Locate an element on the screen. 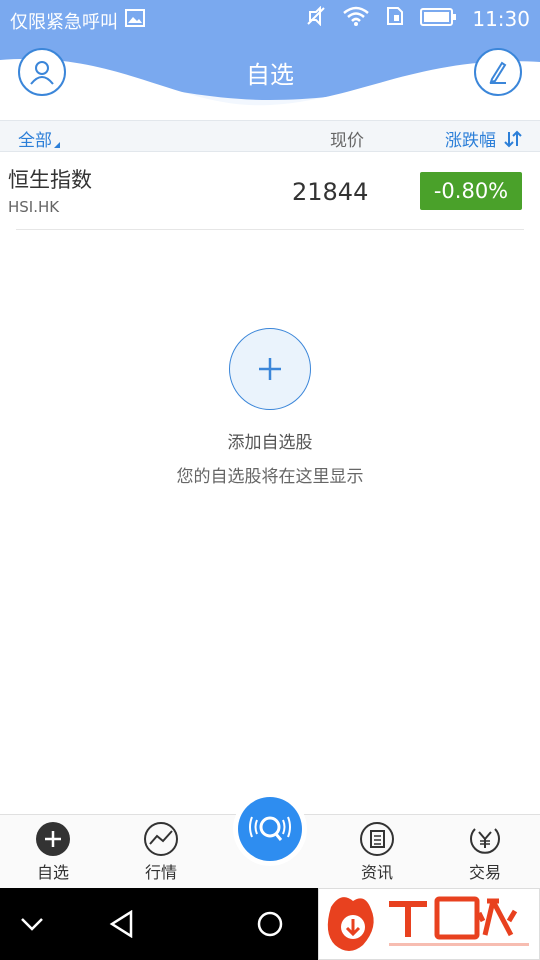 The width and height of the screenshot is (540, 960). nav-collapse-button is located at coordinates (32, 924).